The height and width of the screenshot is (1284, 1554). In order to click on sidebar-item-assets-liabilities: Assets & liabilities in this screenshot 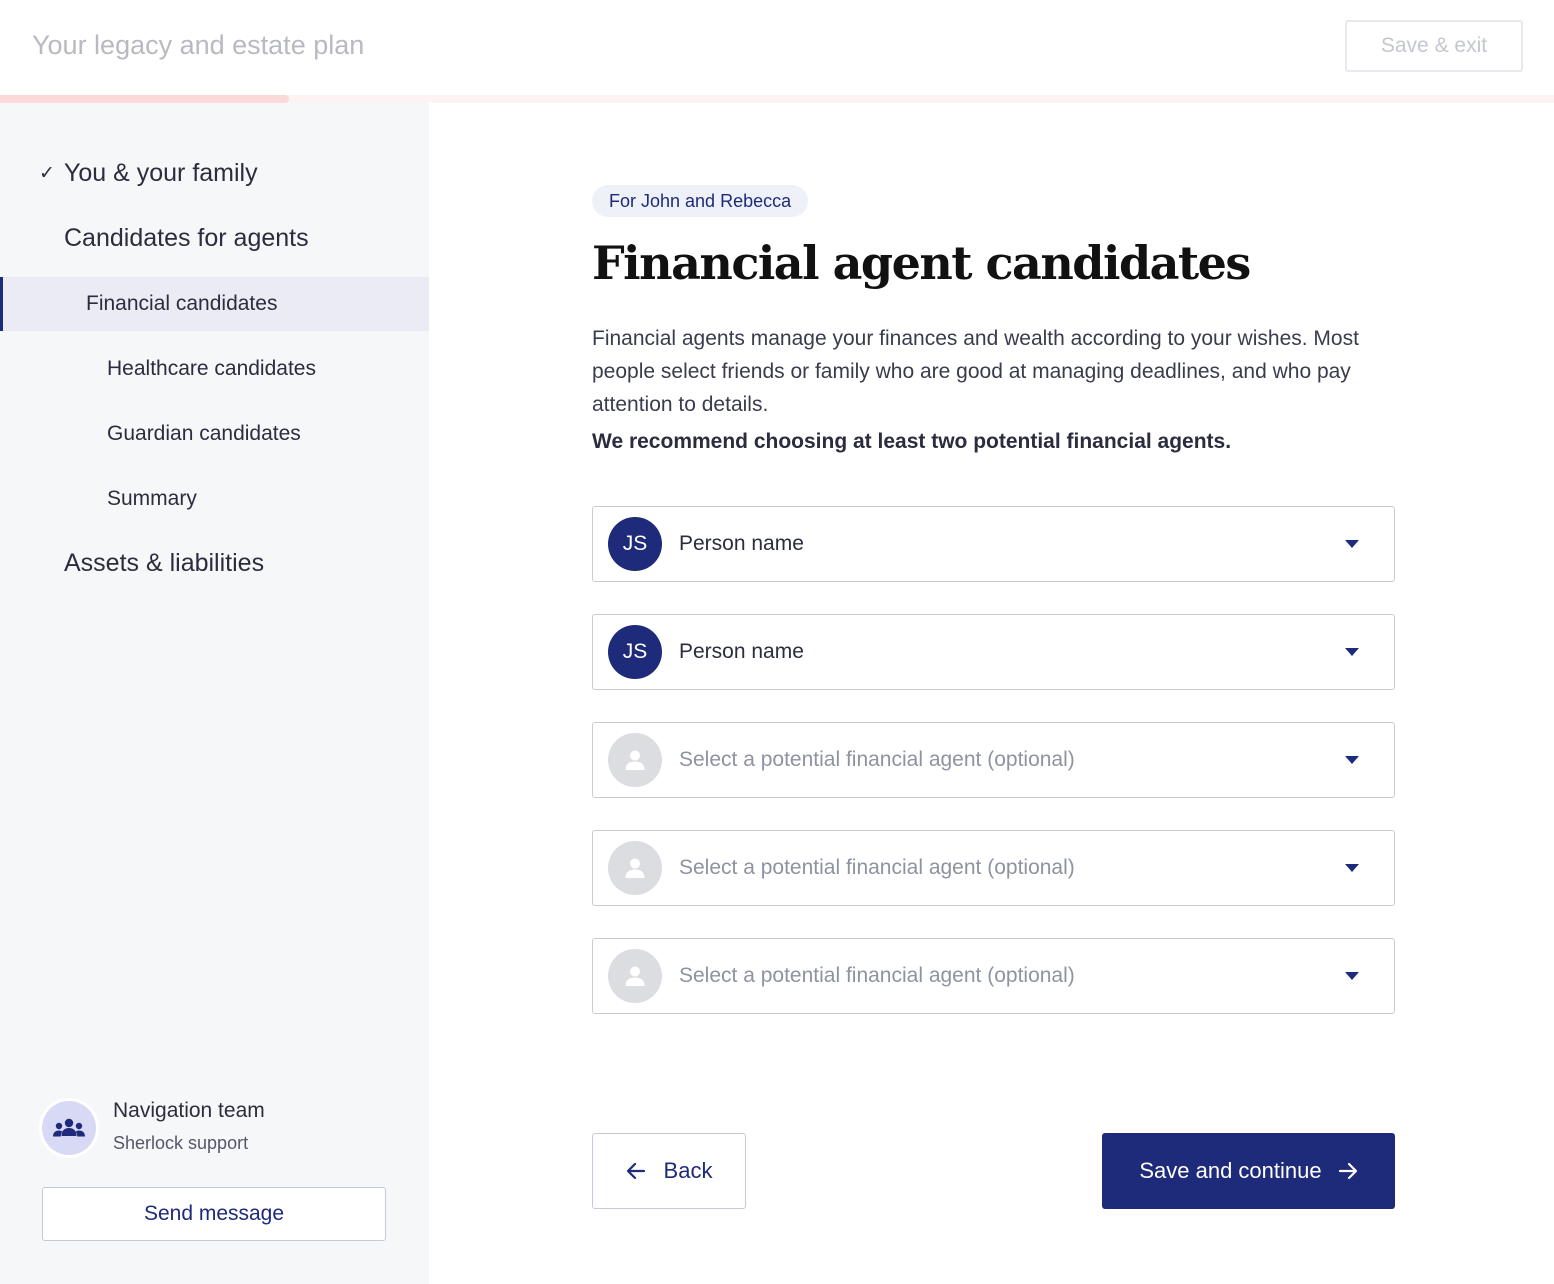, I will do `click(214, 563)`.